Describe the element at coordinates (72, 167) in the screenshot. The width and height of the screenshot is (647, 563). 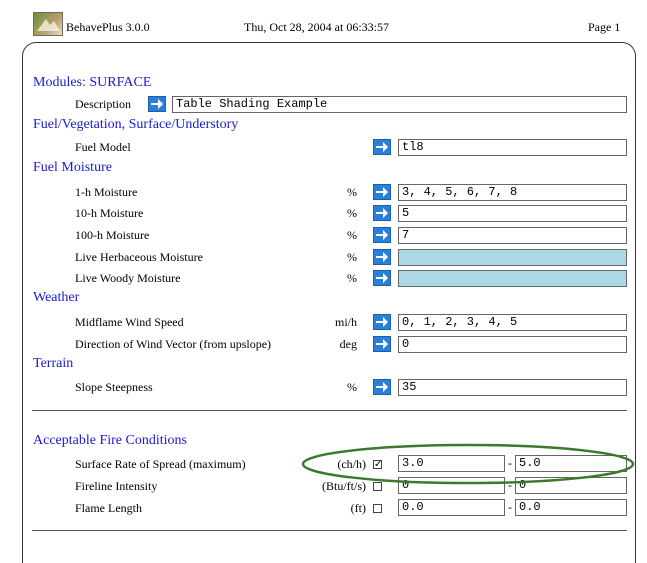
I see `fuel-moisture-title: Fuel Moisture` at that location.